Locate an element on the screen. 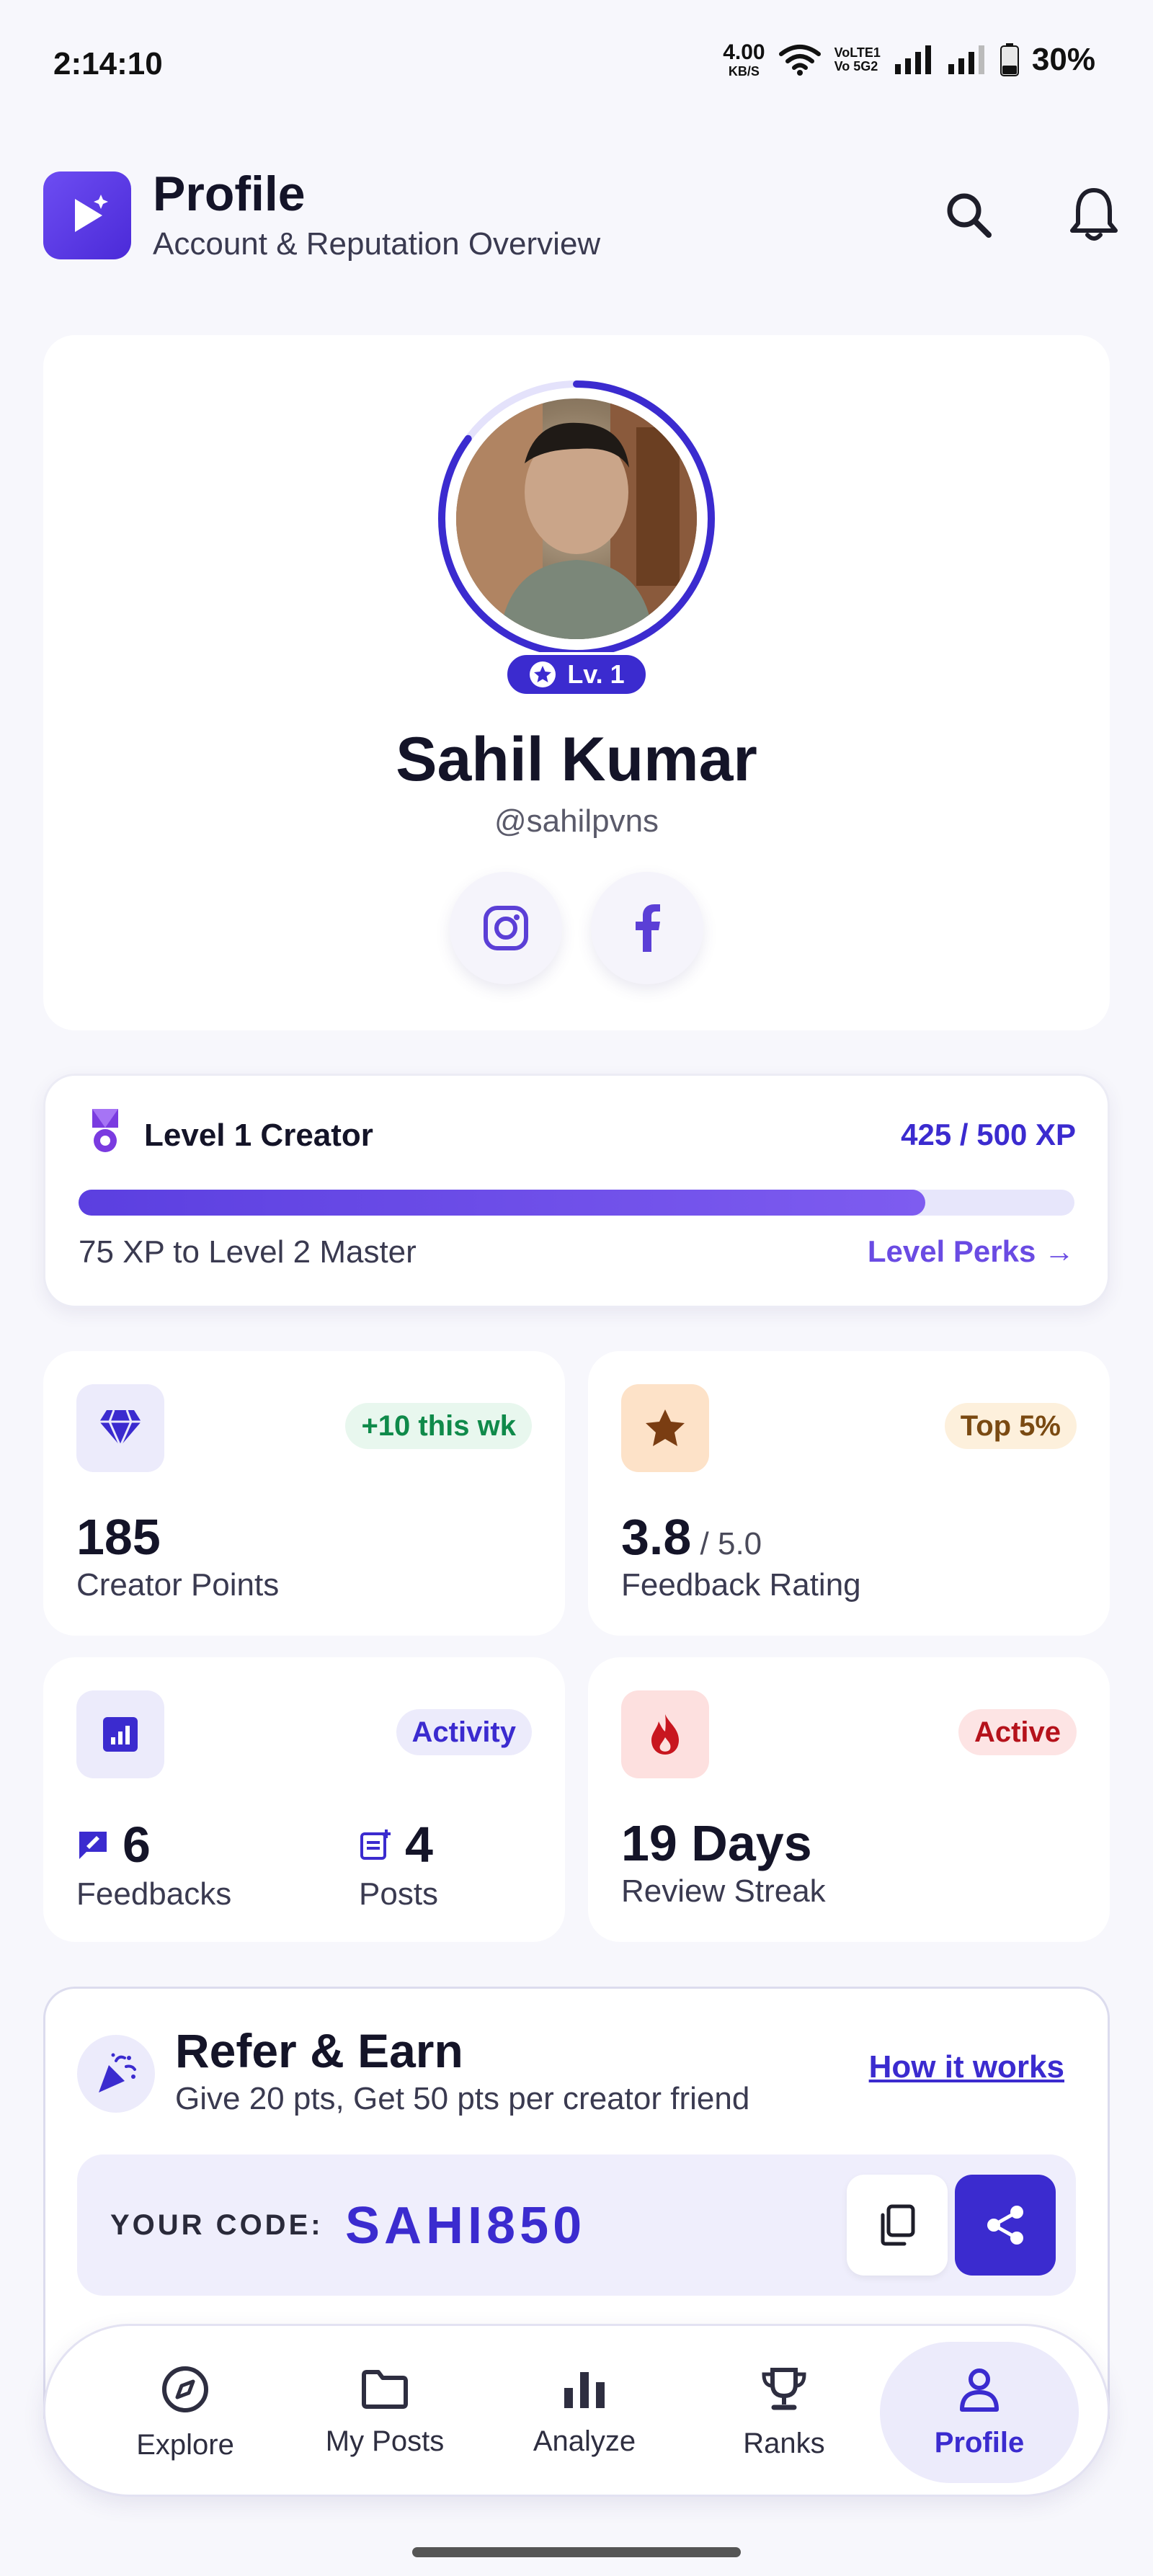 The image size is (1153, 2576). rating-score: 3.8 is located at coordinates (656, 1537).